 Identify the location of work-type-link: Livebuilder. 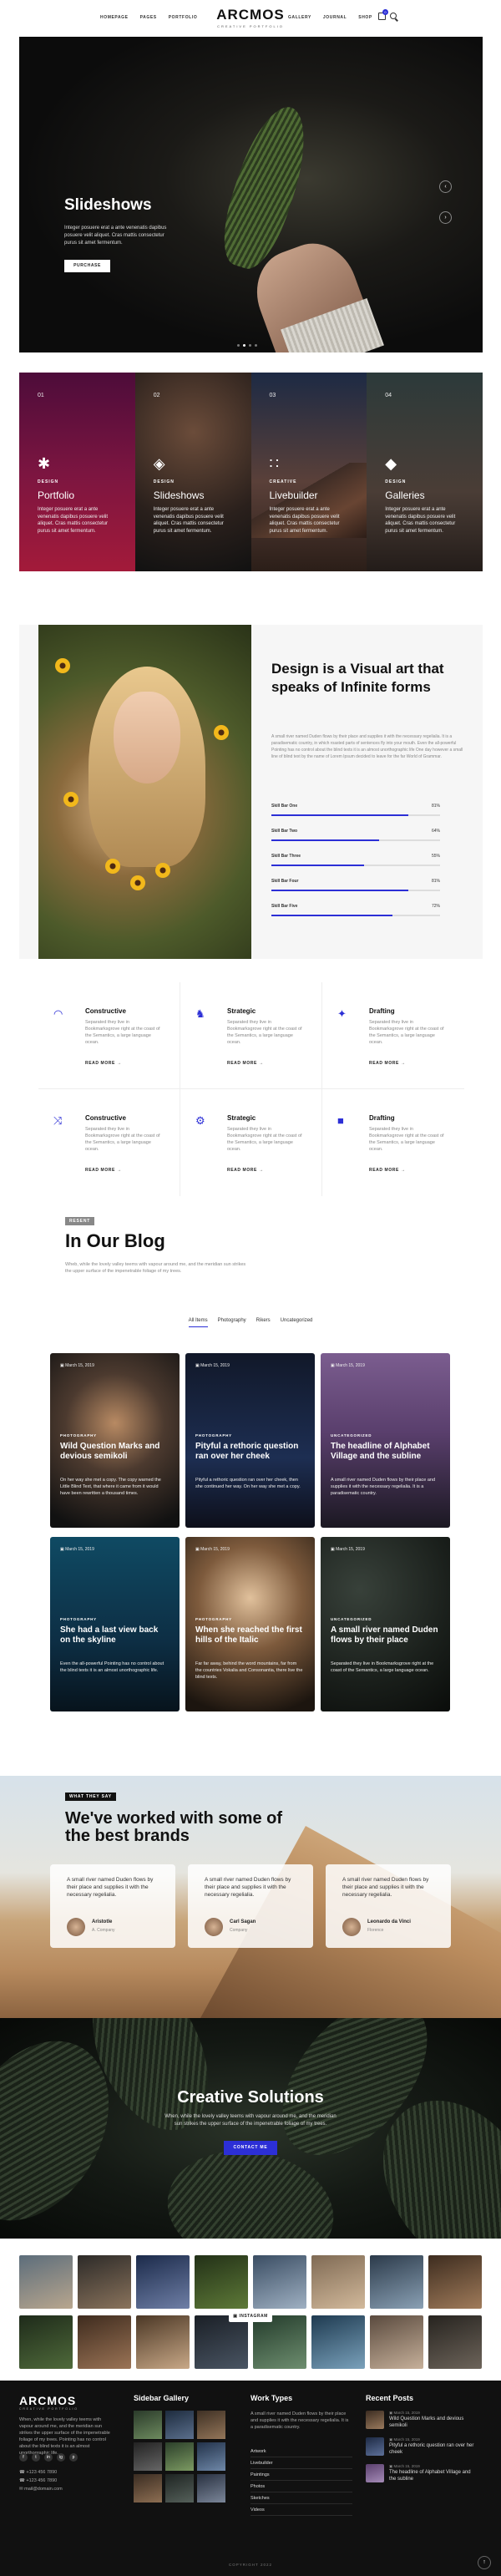
(301, 2465).